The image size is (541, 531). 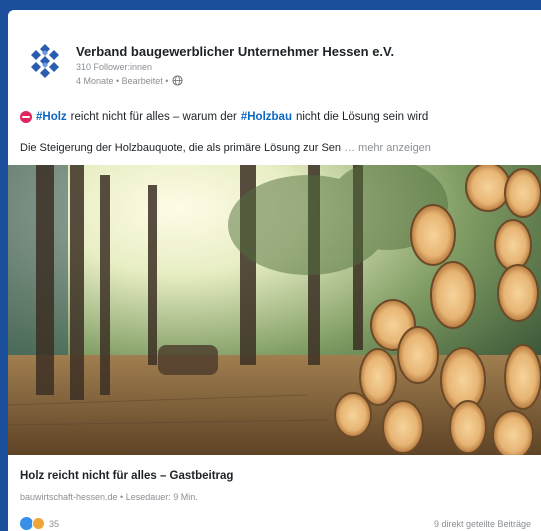 I want to click on hashtag-holzbau: #Holzbau, so click(x=266, y=117).